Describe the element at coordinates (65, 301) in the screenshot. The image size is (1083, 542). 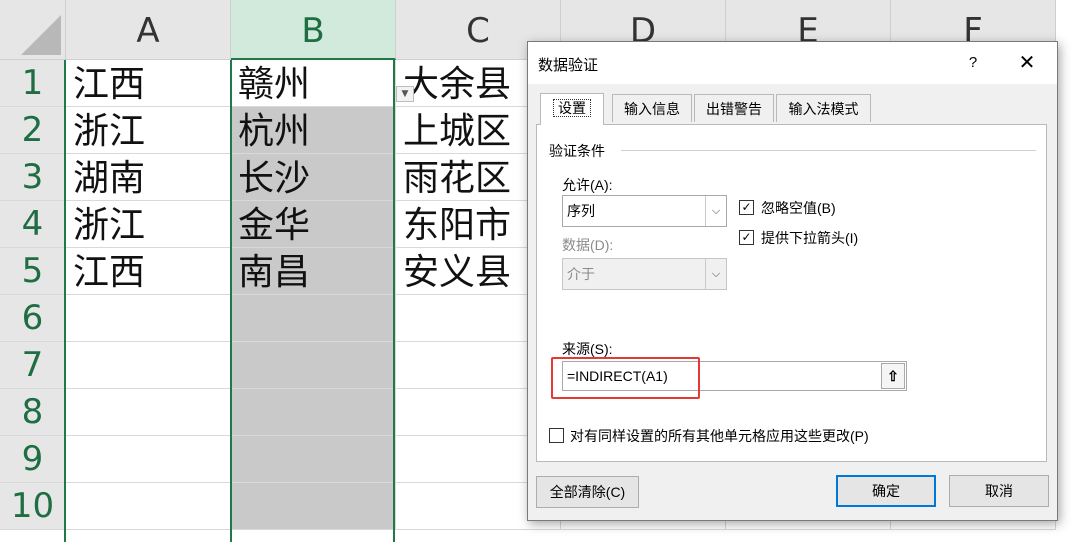
I see `column-a-border` at that location.